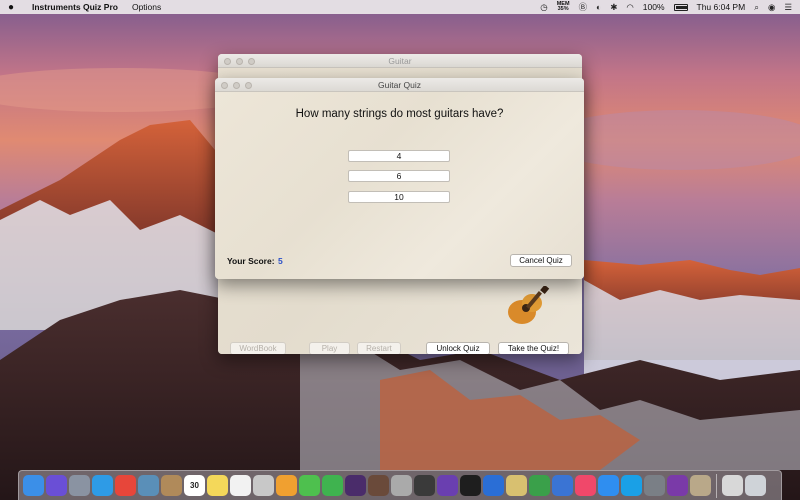  What do you see at coordinates (194, 485) in the screenshot?
I see `calendar-icon: 30` at bounding box center [194, 485].